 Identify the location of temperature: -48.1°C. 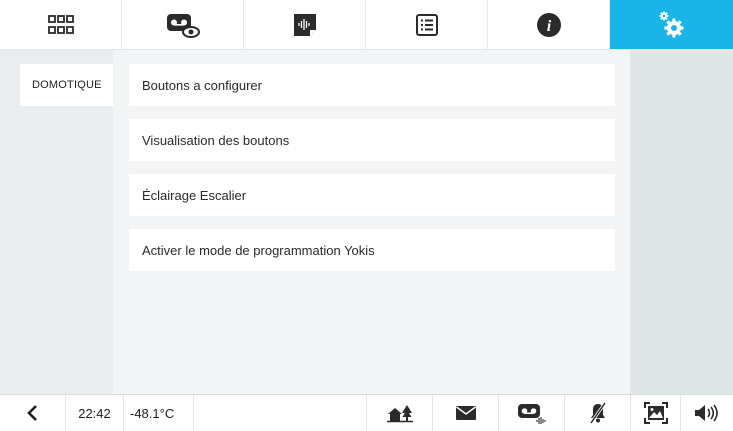
(159, 413).